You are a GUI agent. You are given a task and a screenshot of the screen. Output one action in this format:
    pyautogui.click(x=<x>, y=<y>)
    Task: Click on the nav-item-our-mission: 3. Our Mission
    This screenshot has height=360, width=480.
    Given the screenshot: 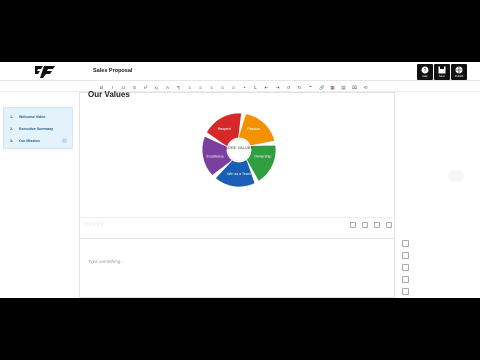 What is the action you would take?
    pyautogui.click(x=40, y=141)
    